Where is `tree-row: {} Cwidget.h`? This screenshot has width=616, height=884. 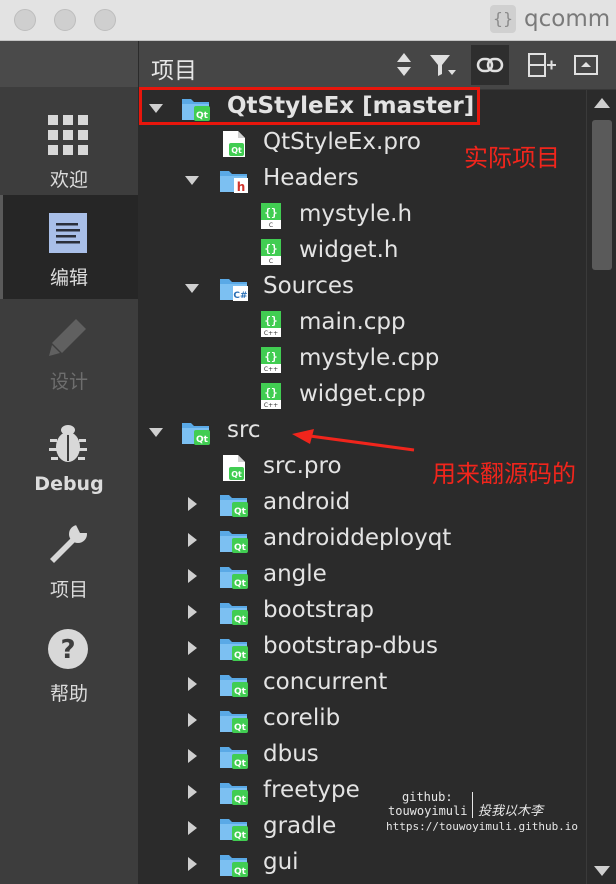
tree-row: {} Cwidget.h is located at coordinates (362, 252).